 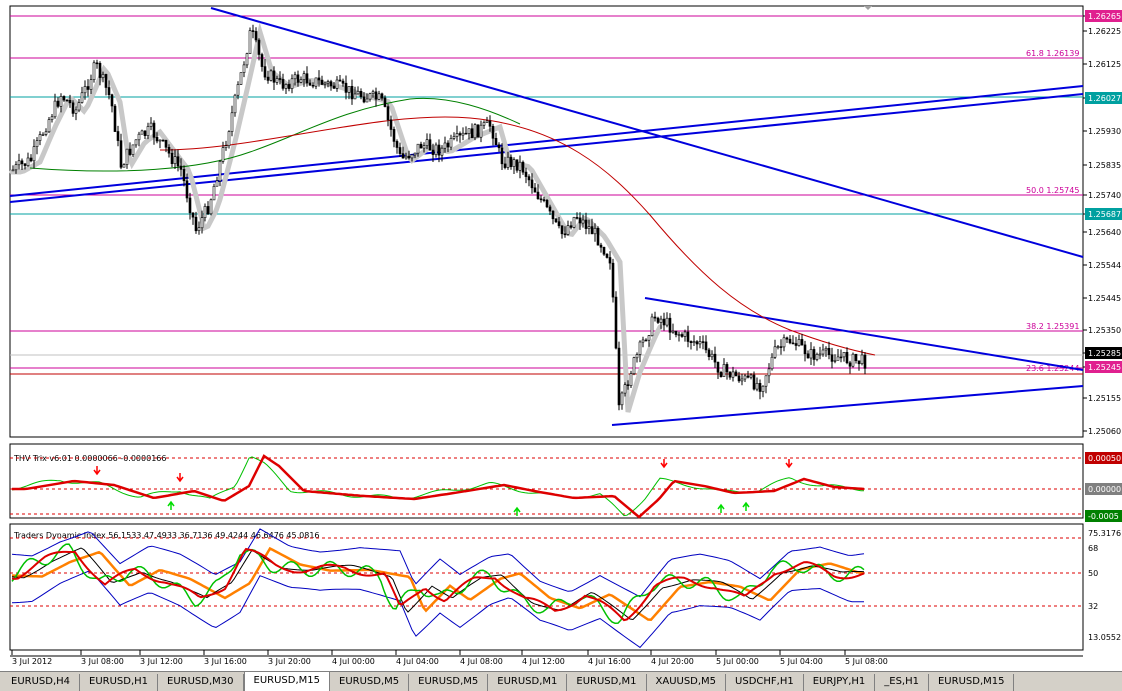 I want to click on price-badge-label: 1.25285, so click(x=1104, y=353).